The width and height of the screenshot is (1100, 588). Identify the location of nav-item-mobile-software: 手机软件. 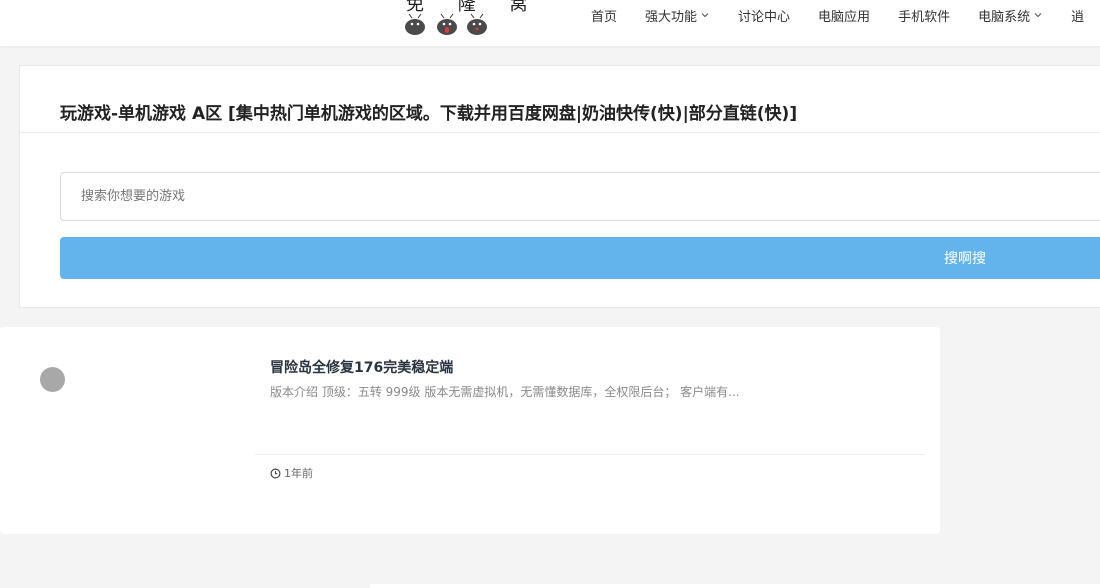
(924, 15).